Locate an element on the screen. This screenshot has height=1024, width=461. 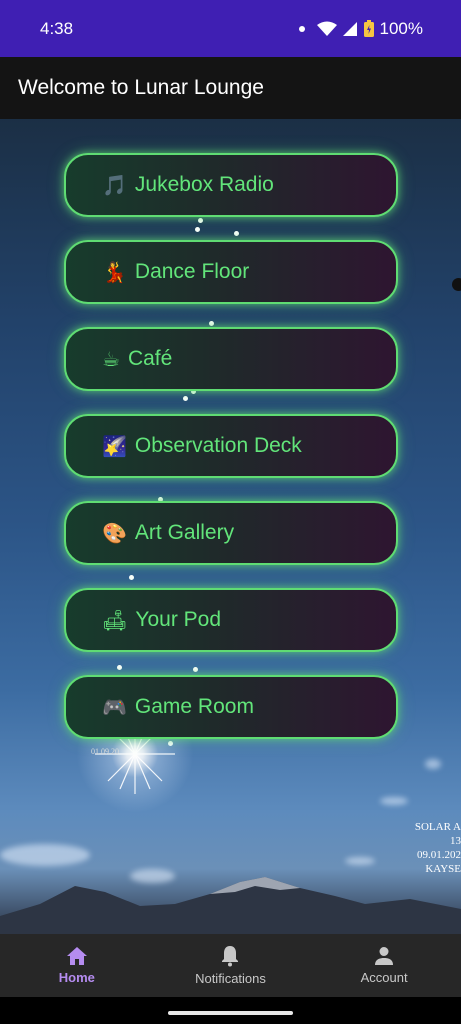
page-title: Welcome to Lunar Lounge is located at coordinates (141, 87).